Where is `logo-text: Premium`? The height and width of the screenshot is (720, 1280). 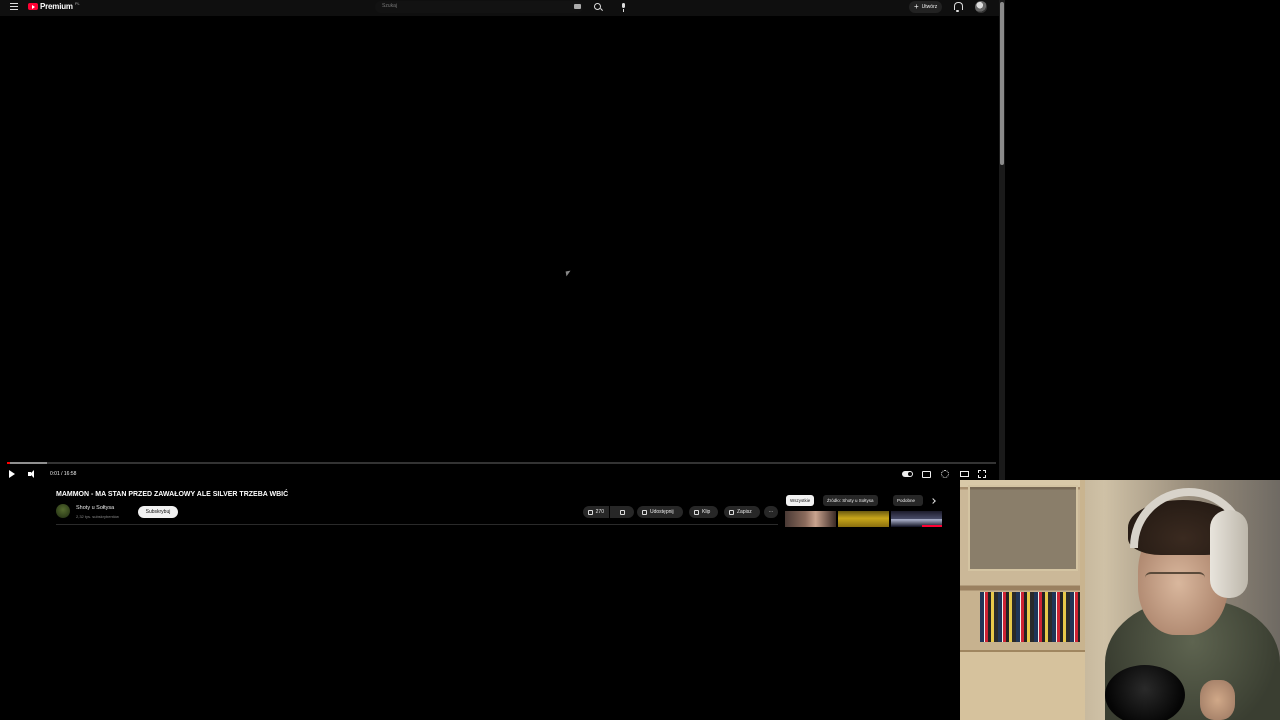
logo-text: Premium is located at coordinates (56, 6).